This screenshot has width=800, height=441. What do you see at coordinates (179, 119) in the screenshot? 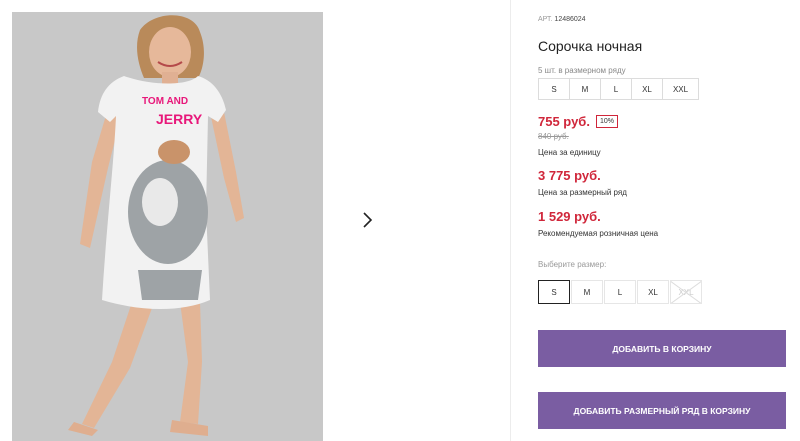
I see `print-text-line2: JERRY` at bounding box center [179, 119].